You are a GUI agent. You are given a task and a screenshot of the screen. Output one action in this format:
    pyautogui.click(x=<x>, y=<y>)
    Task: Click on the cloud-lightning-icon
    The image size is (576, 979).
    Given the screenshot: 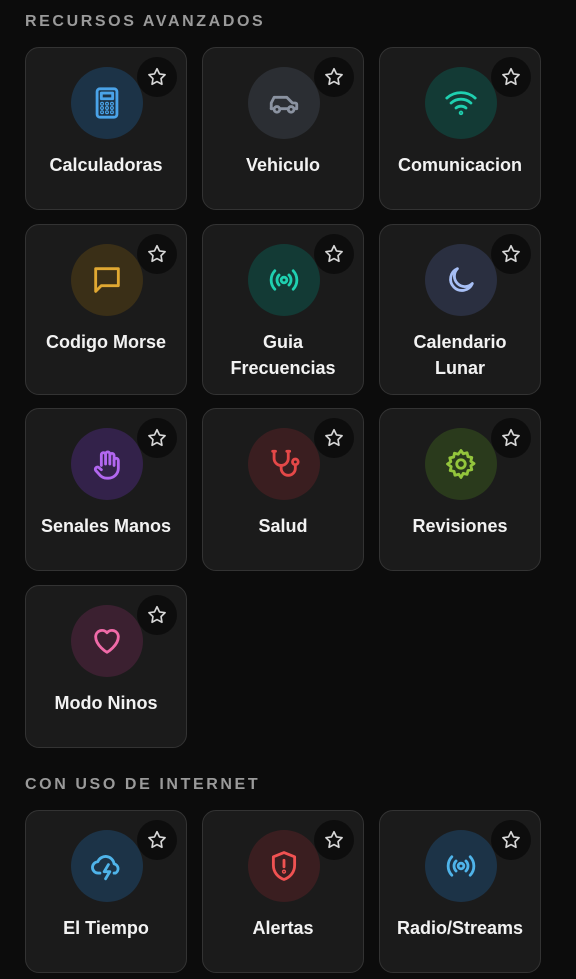 What is the action you would take?
    pyautogui.click(x=107, y=866)
    